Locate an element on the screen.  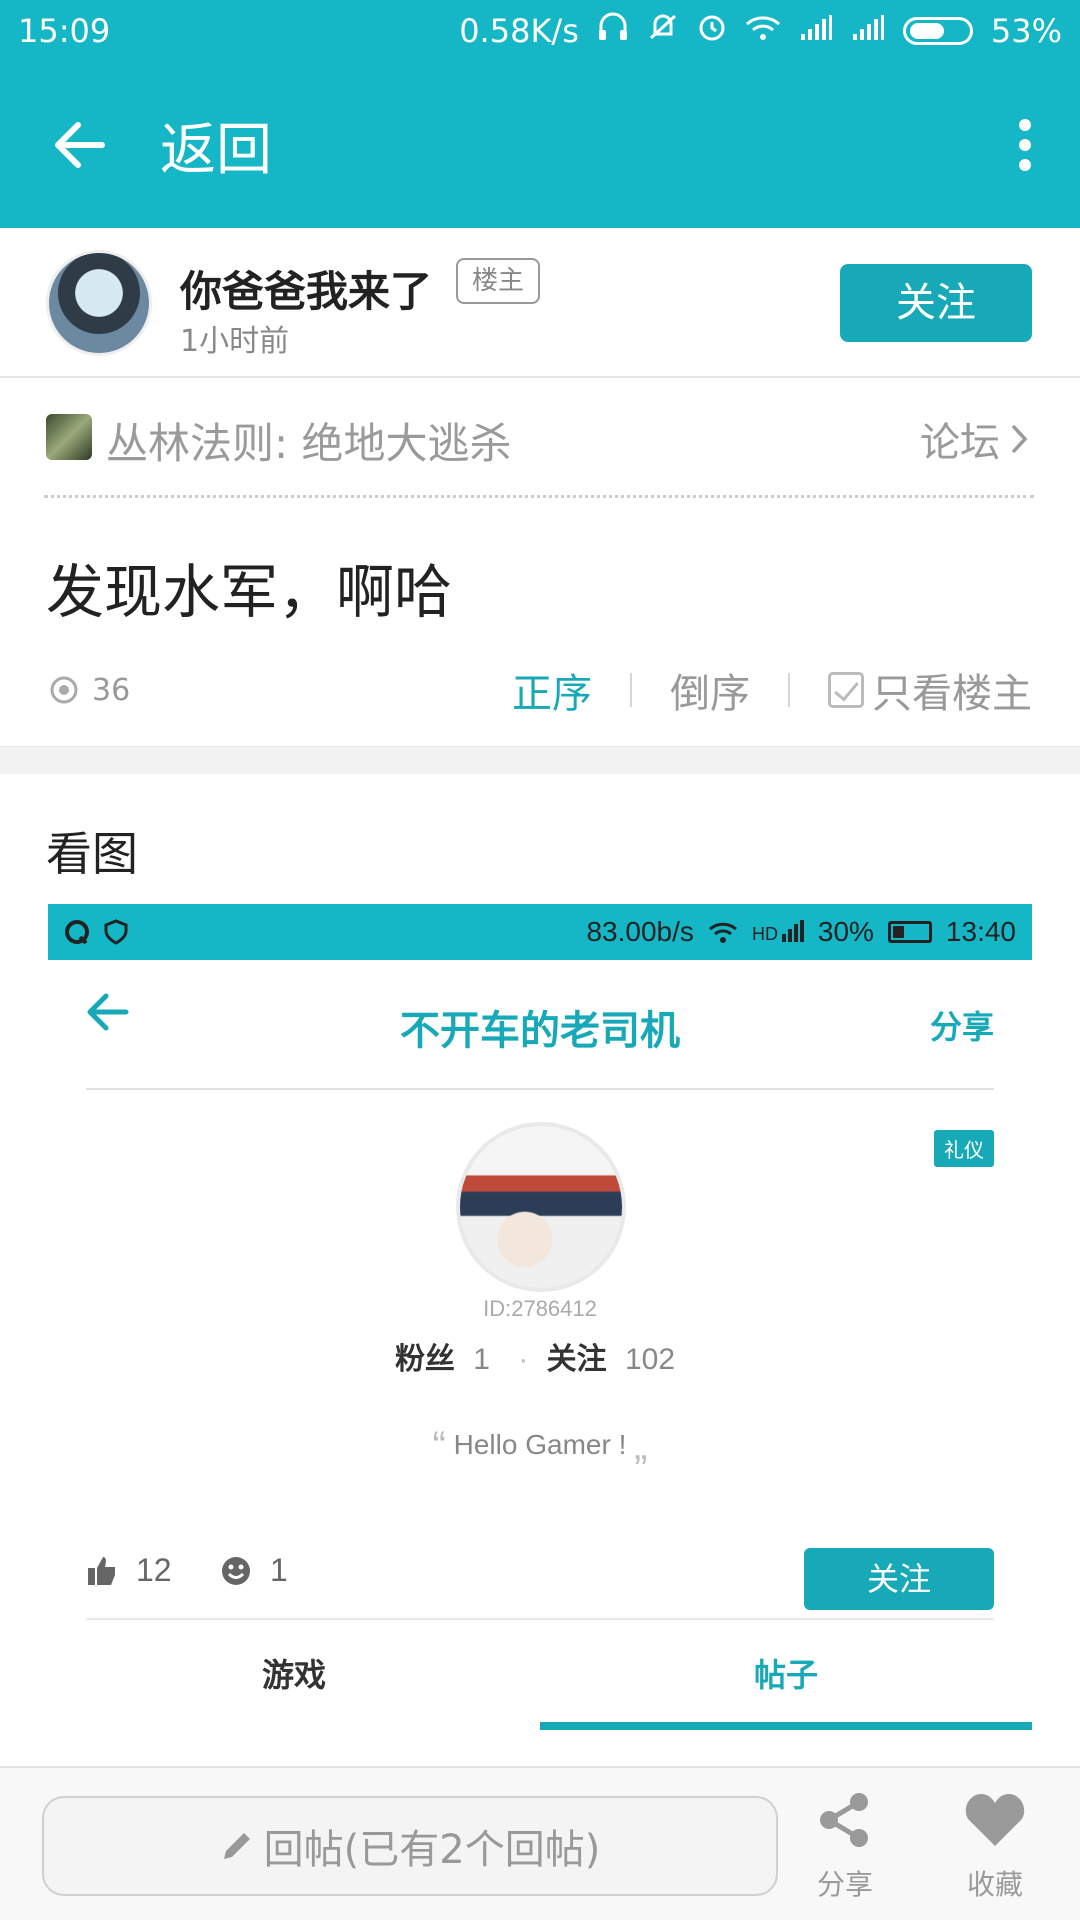
forum-row: 丛林法则: 绝地大逃杀 论坛 is located at coordinates (539, 439).